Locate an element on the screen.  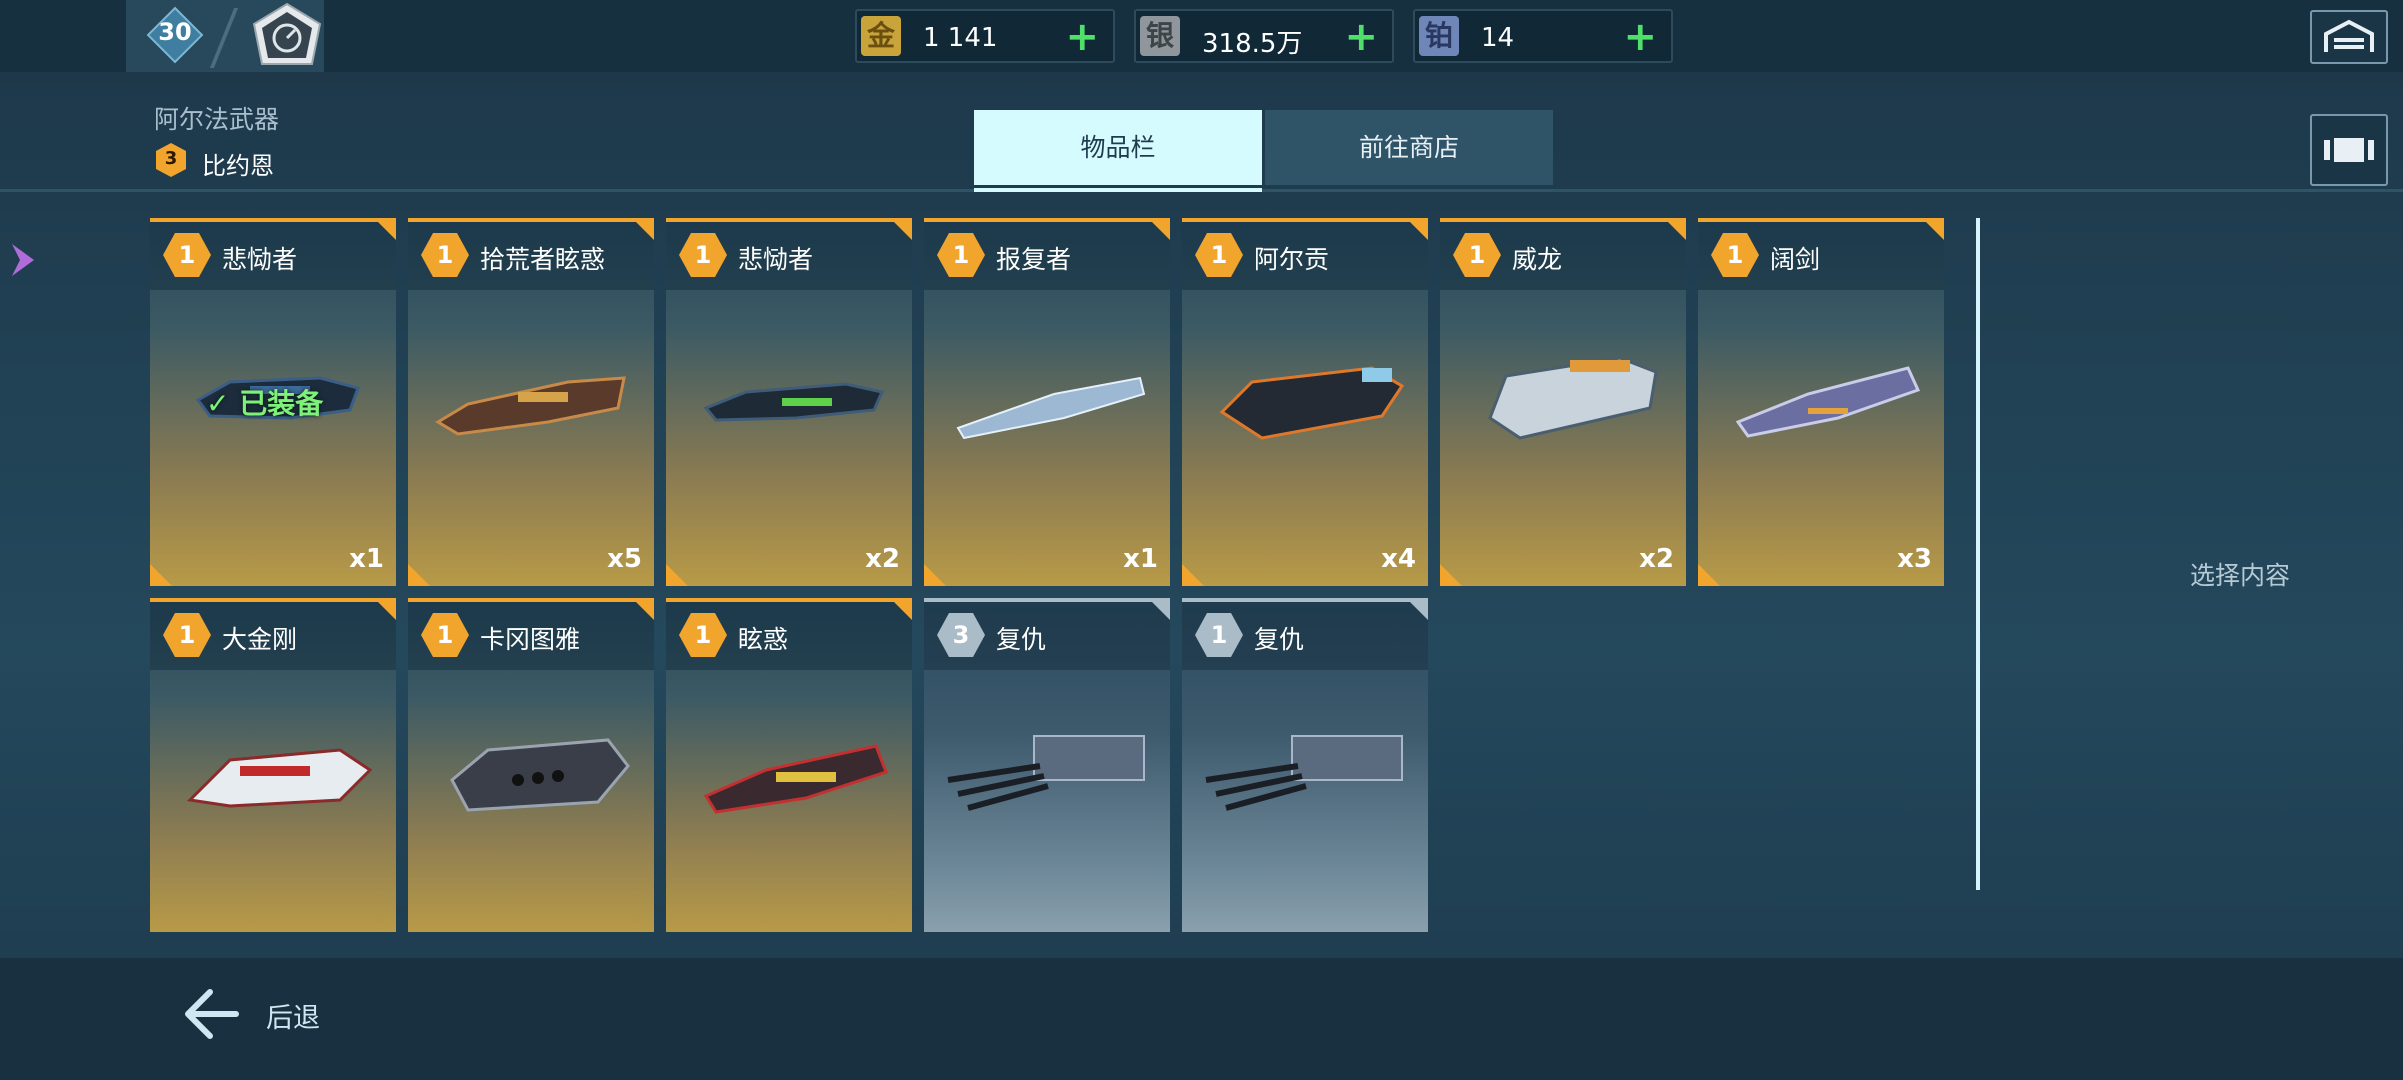
side-panel-arrow-icon is located at coordinates (23, 260).